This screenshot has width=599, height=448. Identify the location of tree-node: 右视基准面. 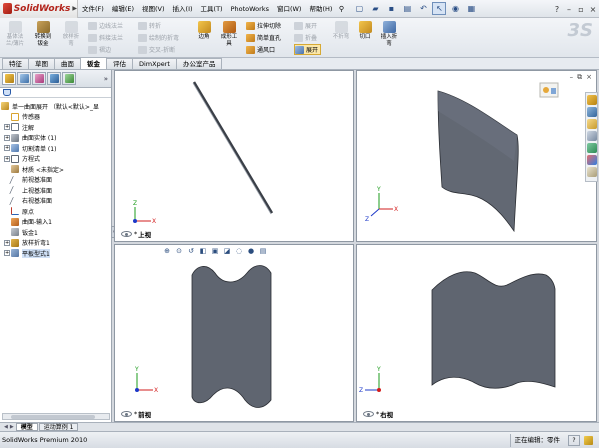
(56, 201).